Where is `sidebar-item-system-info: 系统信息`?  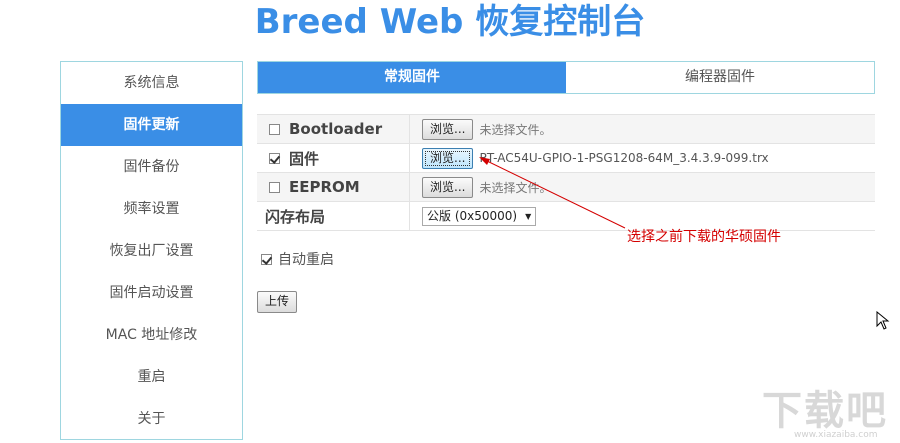 sidebar-item-system-info: 系统信息 is located at coordinates (151, 83).